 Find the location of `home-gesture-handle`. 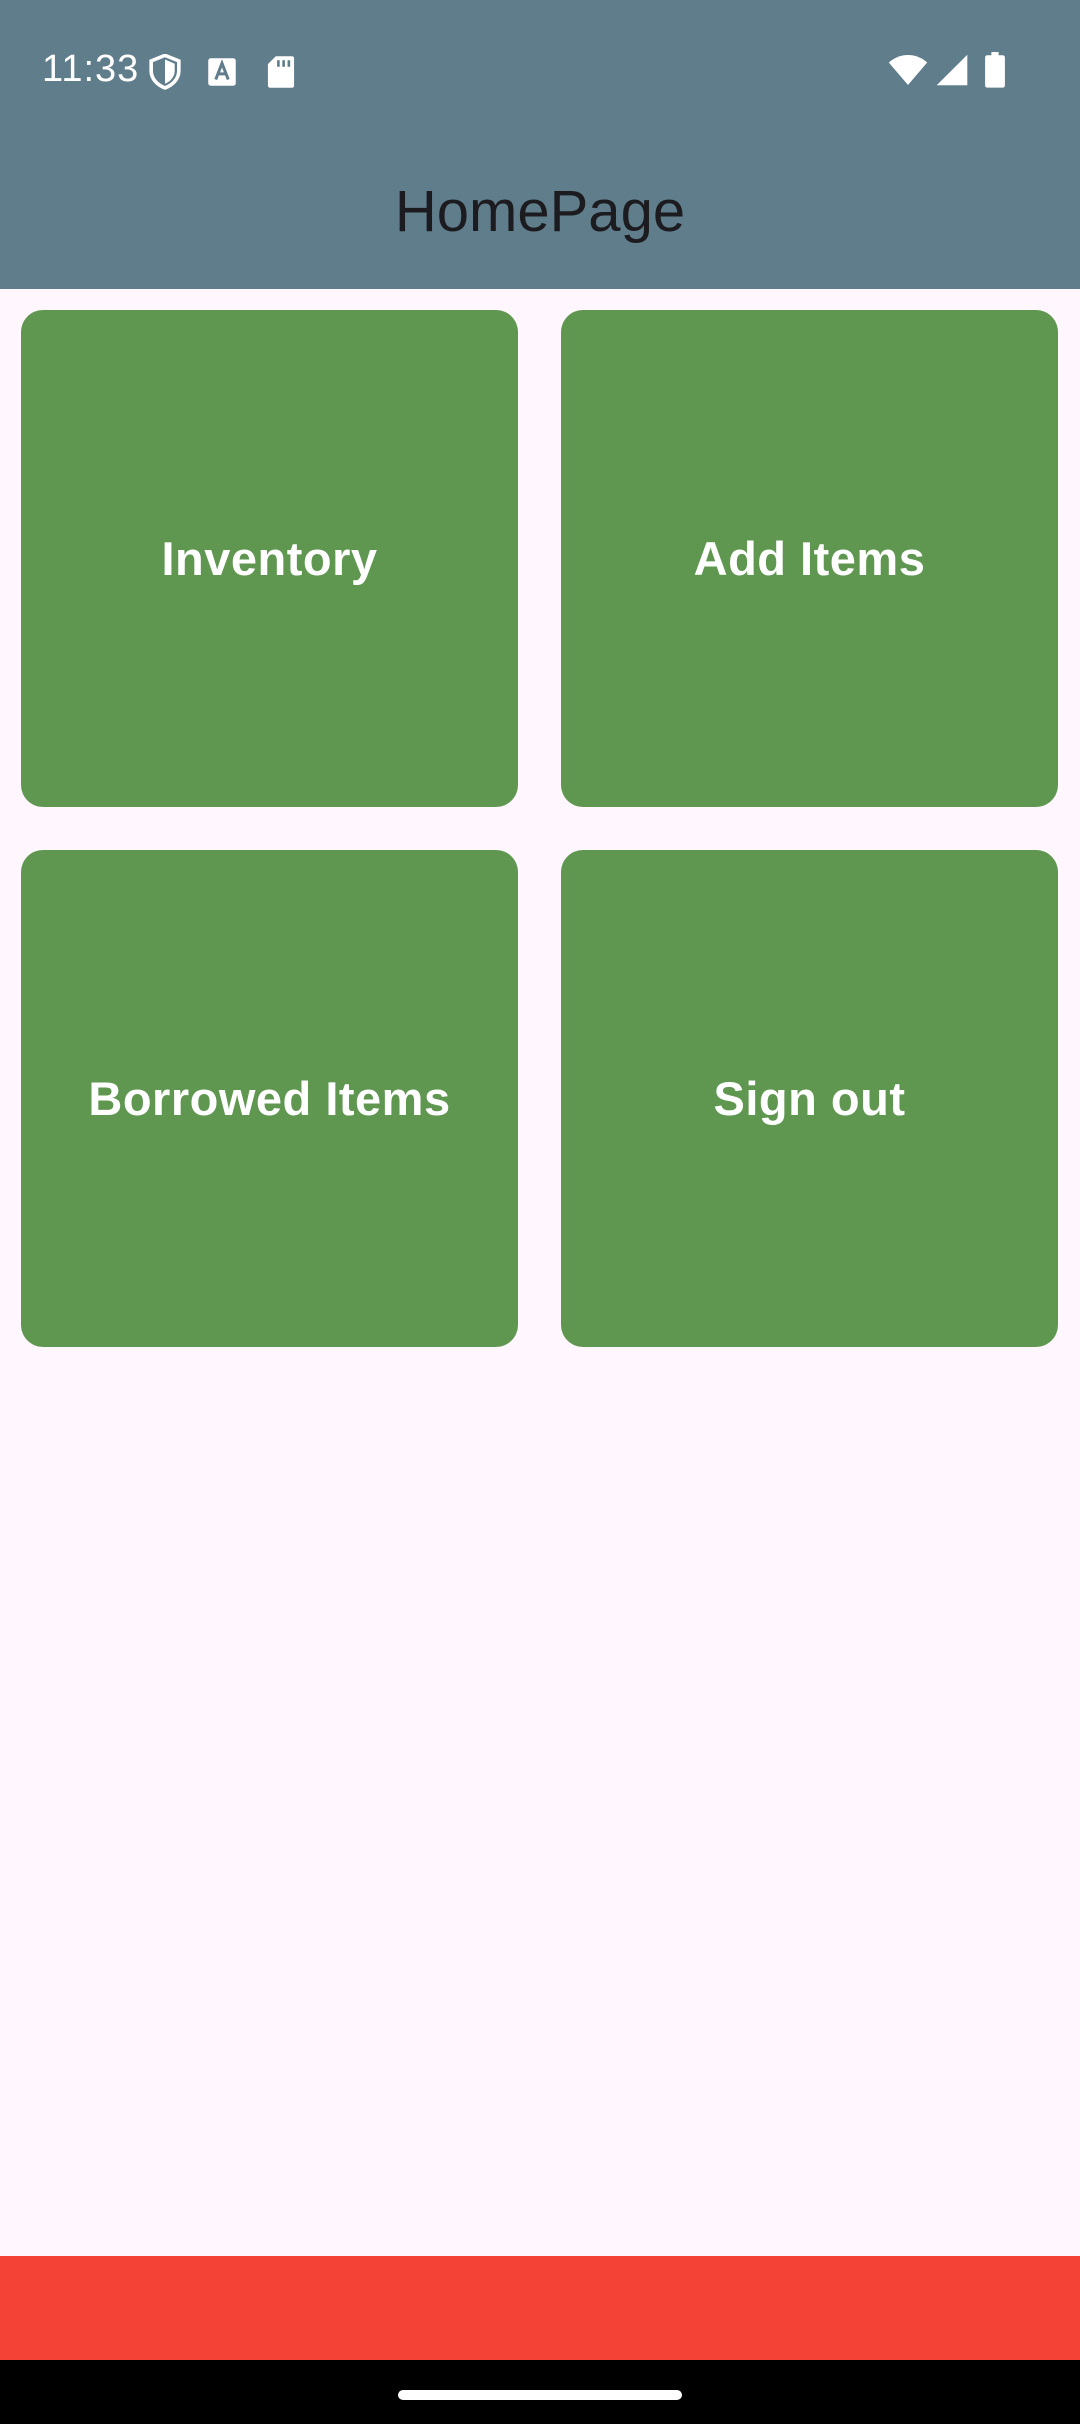

home-gesture-handle is located at coordinates (540, 2395).